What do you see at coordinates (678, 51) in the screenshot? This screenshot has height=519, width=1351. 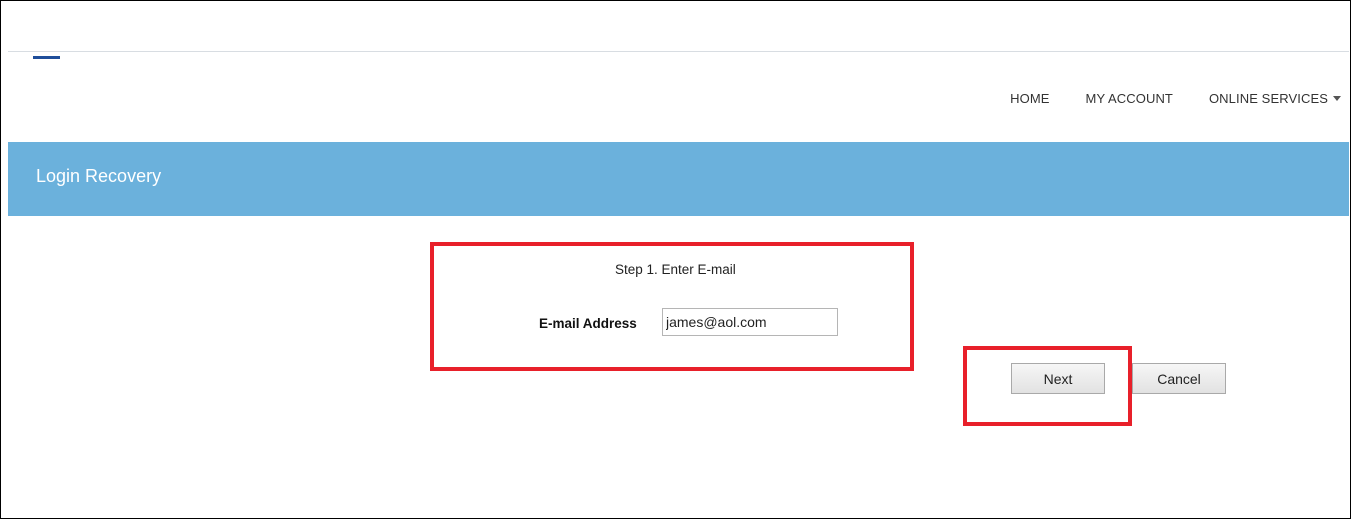 I see `header-divider` at bounding box center [678, 51].